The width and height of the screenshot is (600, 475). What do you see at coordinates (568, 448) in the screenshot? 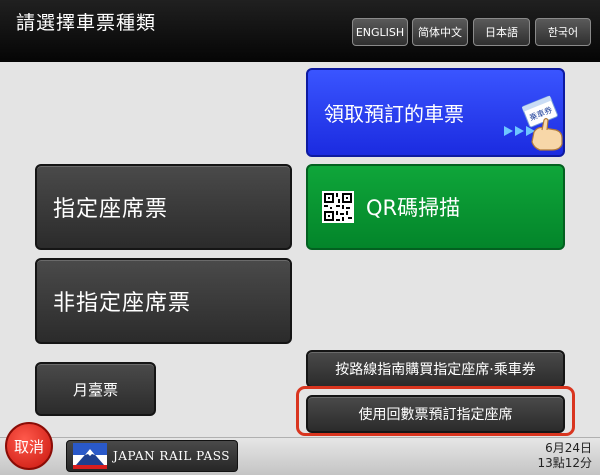
I see `current-date: 6月24日` at bounding box center [568, 448].